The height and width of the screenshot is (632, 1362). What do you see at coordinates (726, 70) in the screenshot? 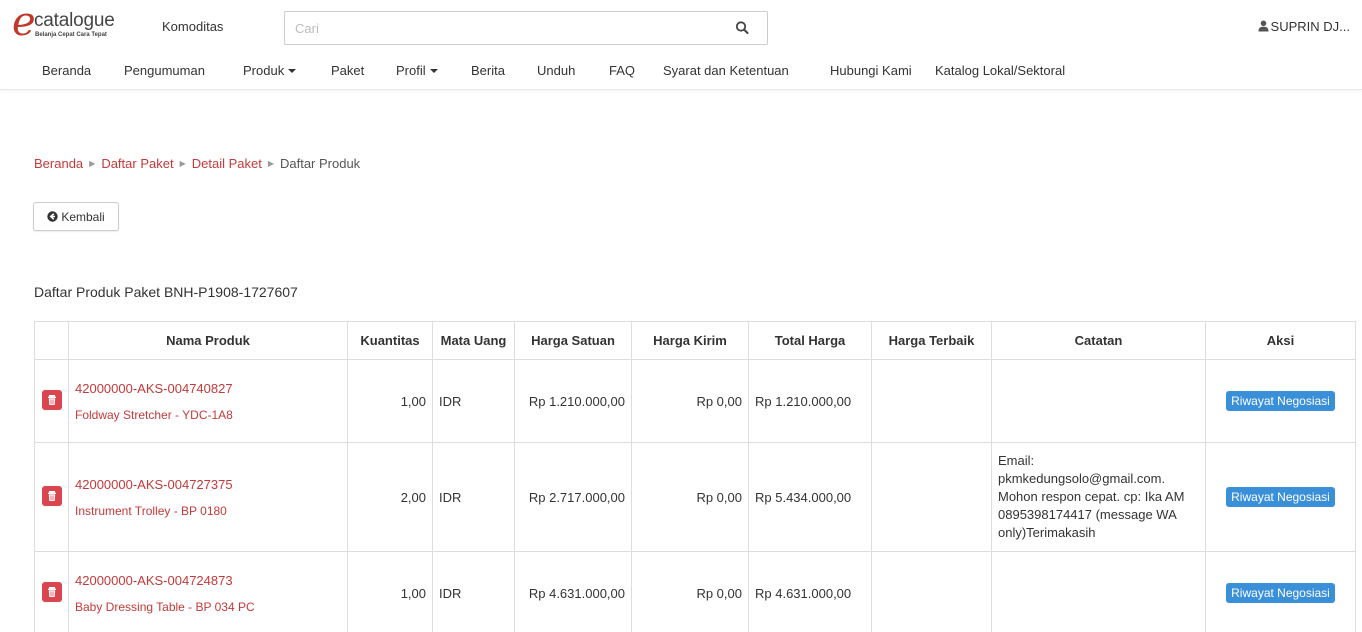
I see `nav-syarat: Syarat dan Ketentuan` at bounding box center [726, 70].